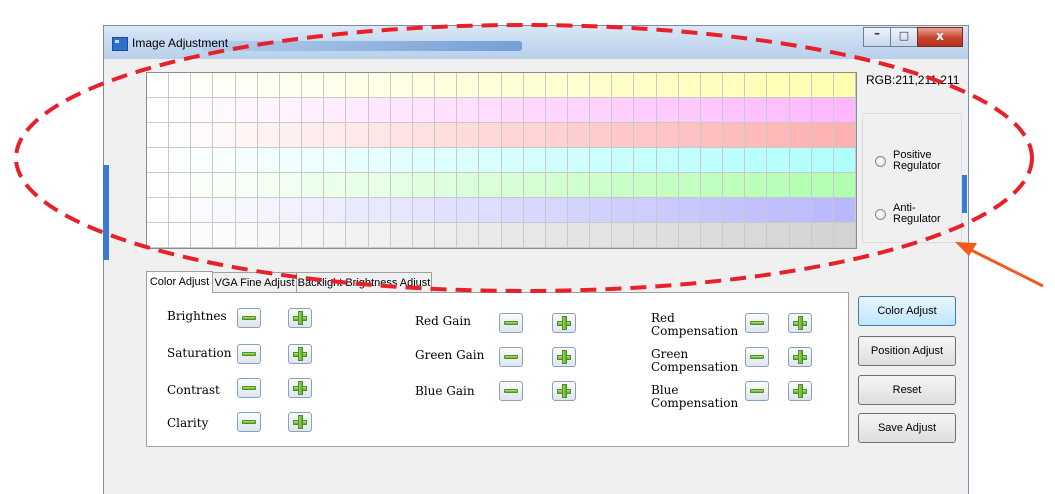 This screenshot has height=494, width=1055. I want to click on blue-gain-increase-button, so click(564, 391).